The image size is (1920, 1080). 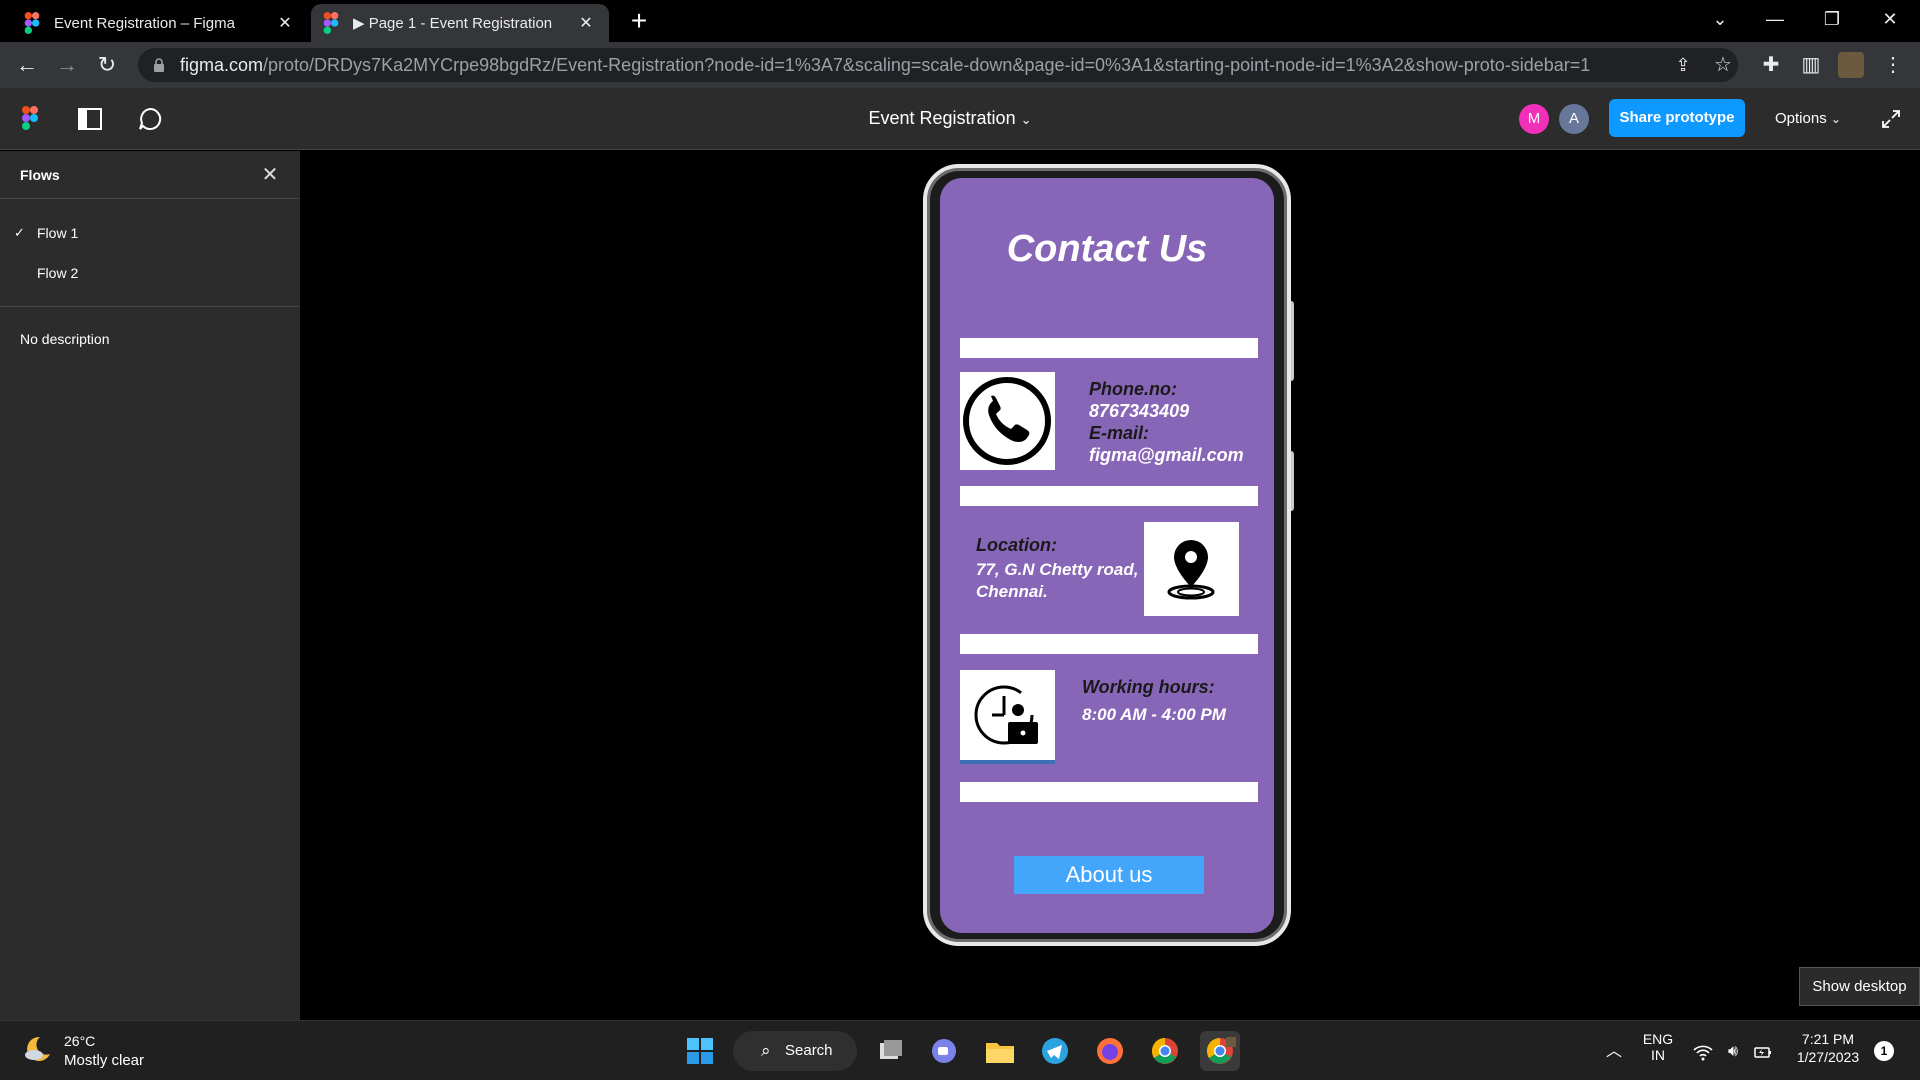 I want to click on location-pin-icon, so click(x=1191, y=569).